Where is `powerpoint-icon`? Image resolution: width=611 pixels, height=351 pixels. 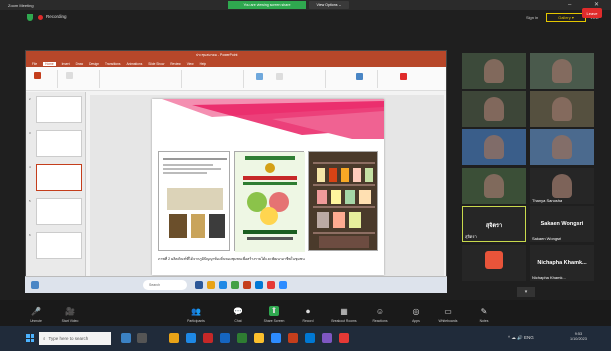 powerpoint-icon is located at coordinates (293, 338).